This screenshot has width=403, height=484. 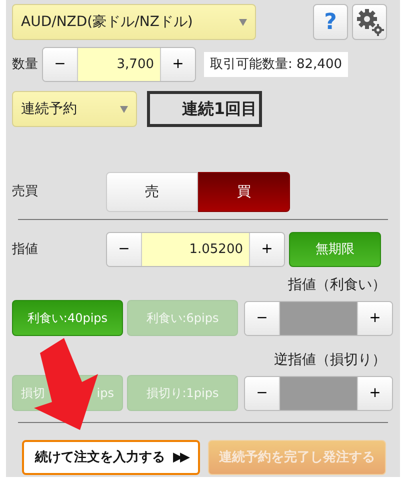 I want to click on side-toggle: 売, so click(x=152, y=192).